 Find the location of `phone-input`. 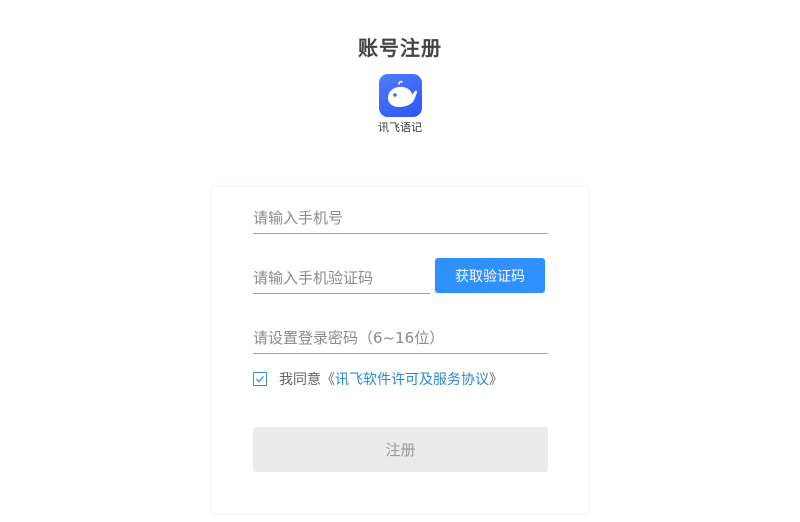

phone-input is located at coordinates (400, 218).